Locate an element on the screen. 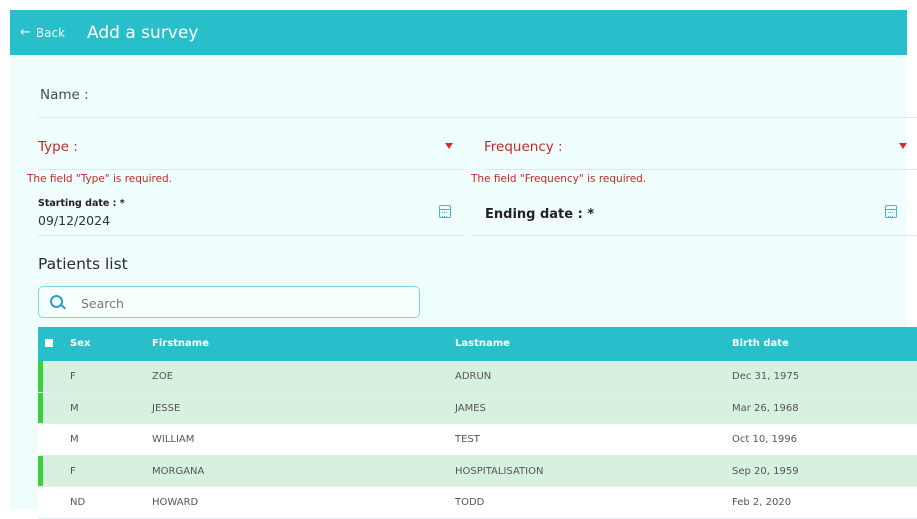 Image resolution: width=917 pixels, height=519 pixels. frequency-error-message: The field "Frequency" is required. is located at coordinates (559, 179).